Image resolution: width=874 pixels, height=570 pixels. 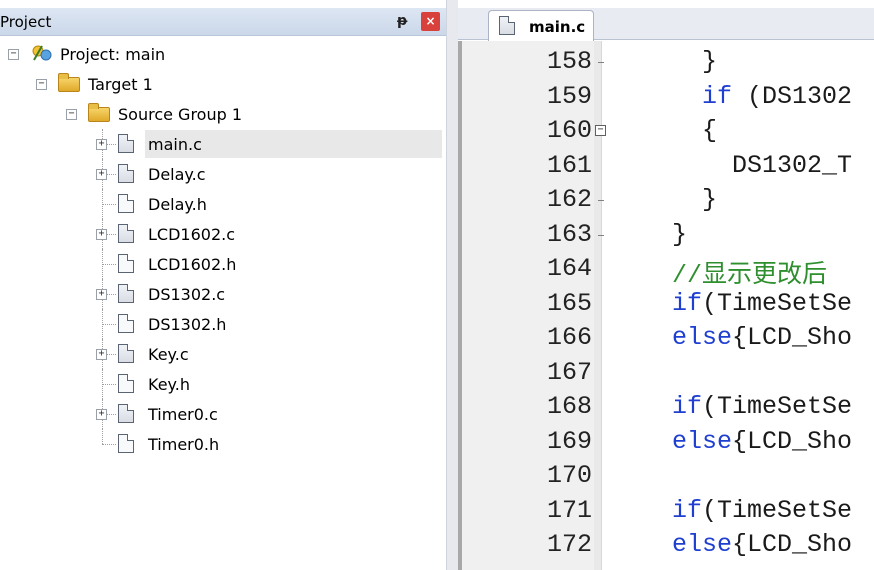 I want to click on tree-item-label: Timer0.c, so click(x=183, y=414).